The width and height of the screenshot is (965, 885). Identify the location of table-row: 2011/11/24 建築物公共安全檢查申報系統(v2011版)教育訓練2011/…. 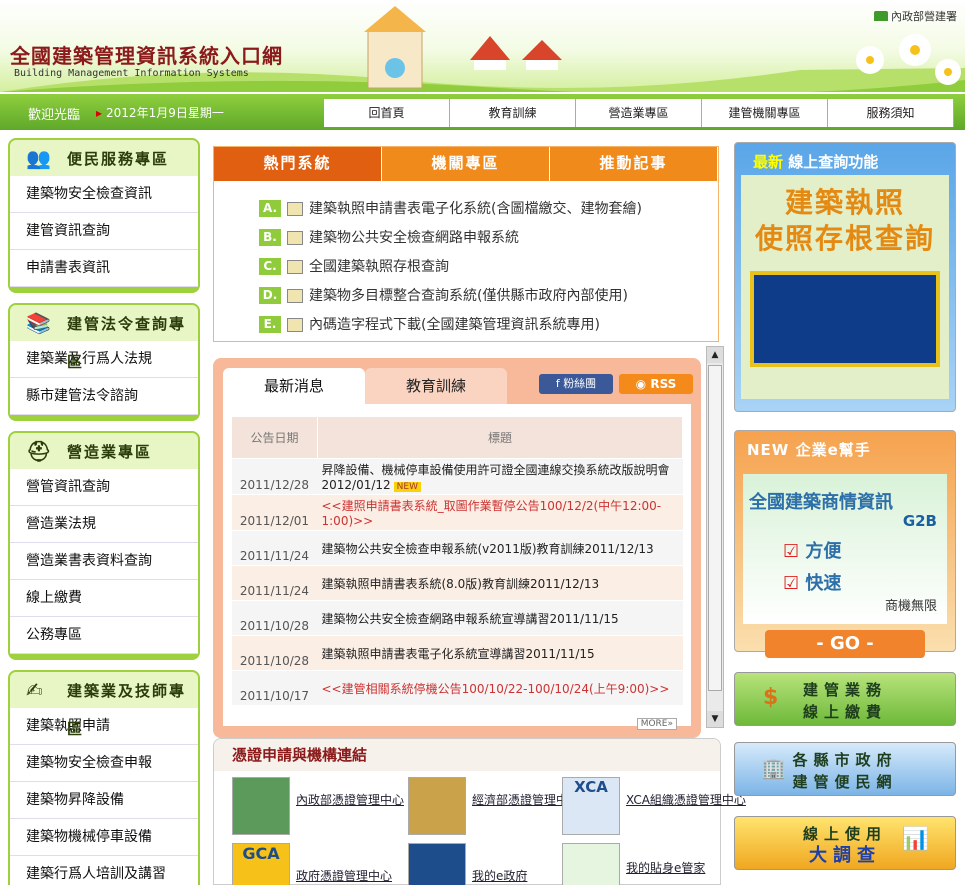
(457, 548).